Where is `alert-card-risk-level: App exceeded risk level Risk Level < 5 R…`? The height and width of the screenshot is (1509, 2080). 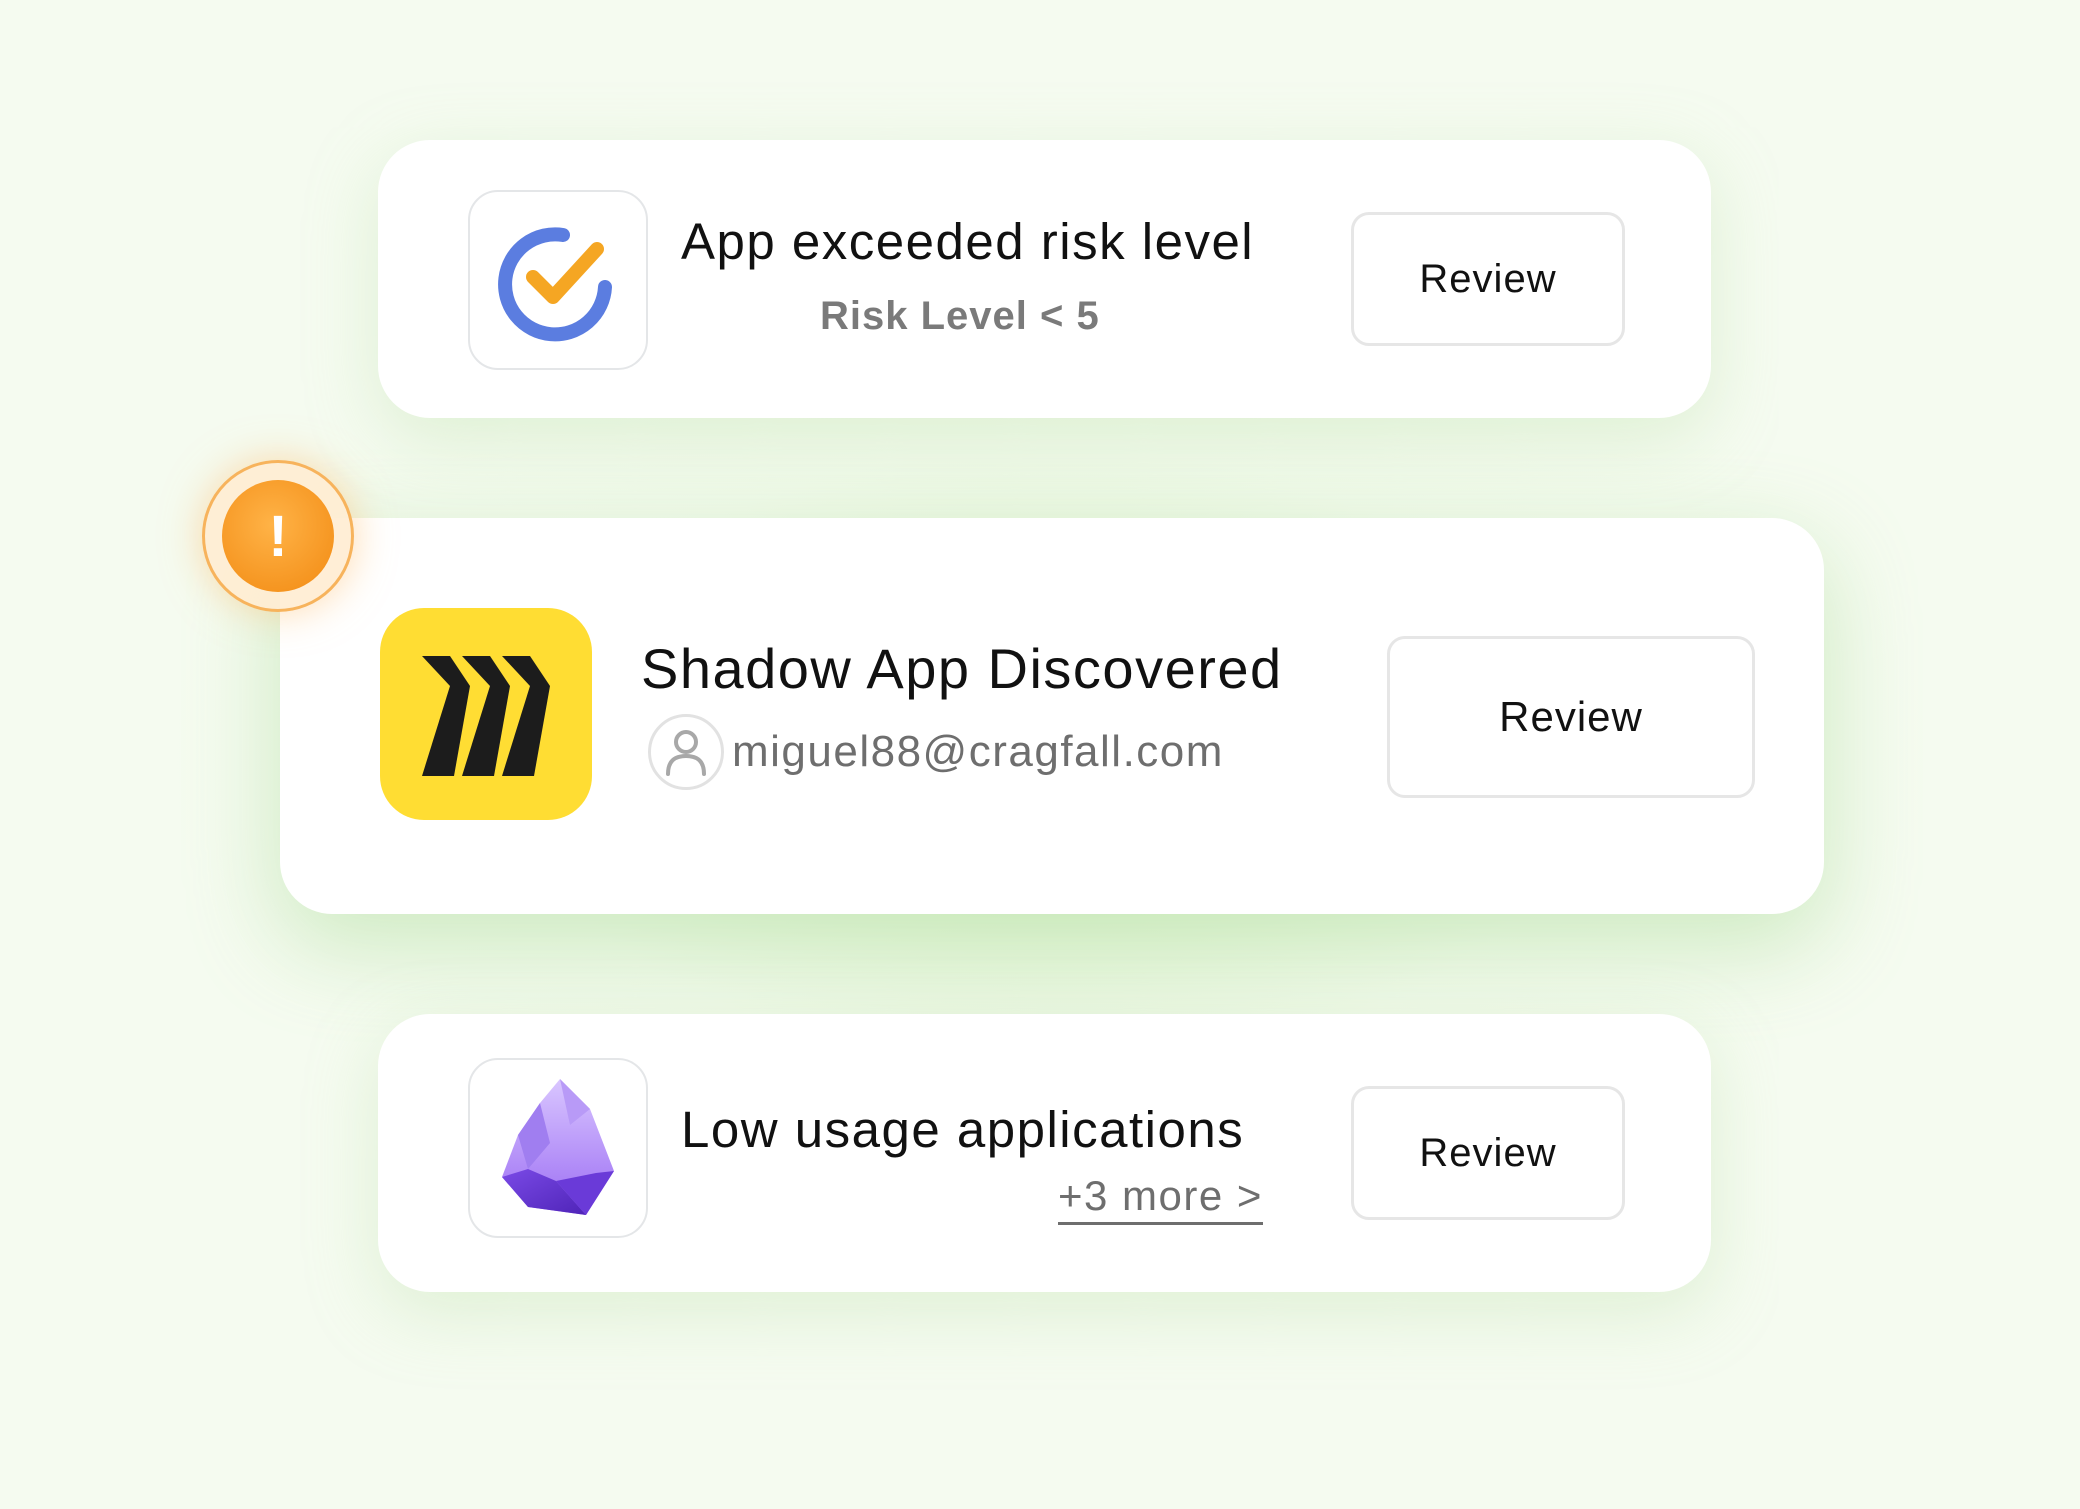
alert-card-risk-level: App exceeded risk level Risk Level < 5 R… is located at coordinates (1044, 279).